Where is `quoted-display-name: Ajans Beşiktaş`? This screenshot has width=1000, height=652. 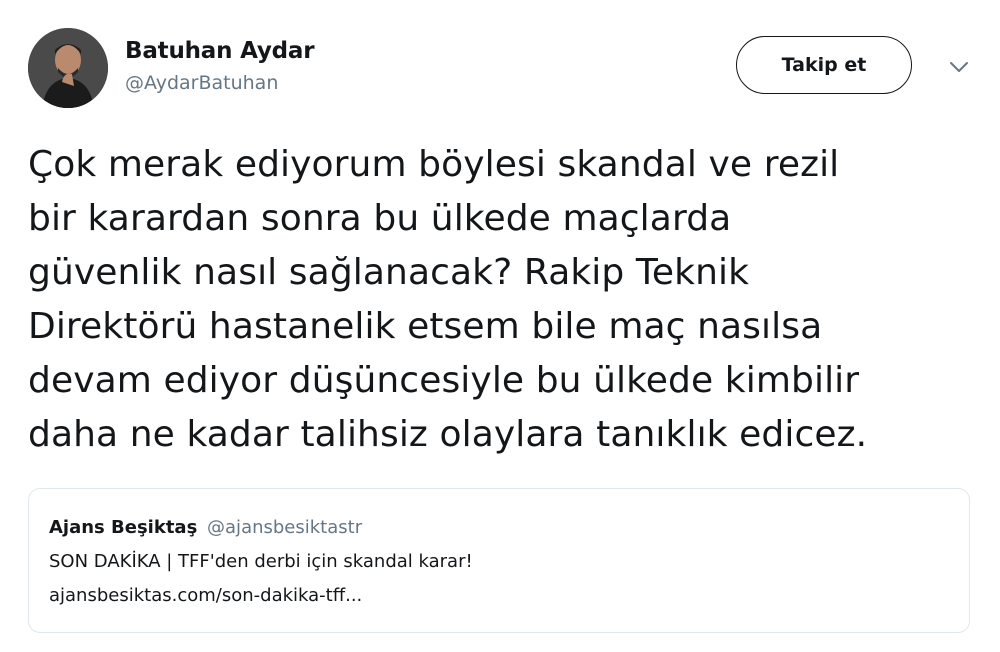 quoted-display-name: Ajans Beşiktaş is located at coordinates (123, 527).